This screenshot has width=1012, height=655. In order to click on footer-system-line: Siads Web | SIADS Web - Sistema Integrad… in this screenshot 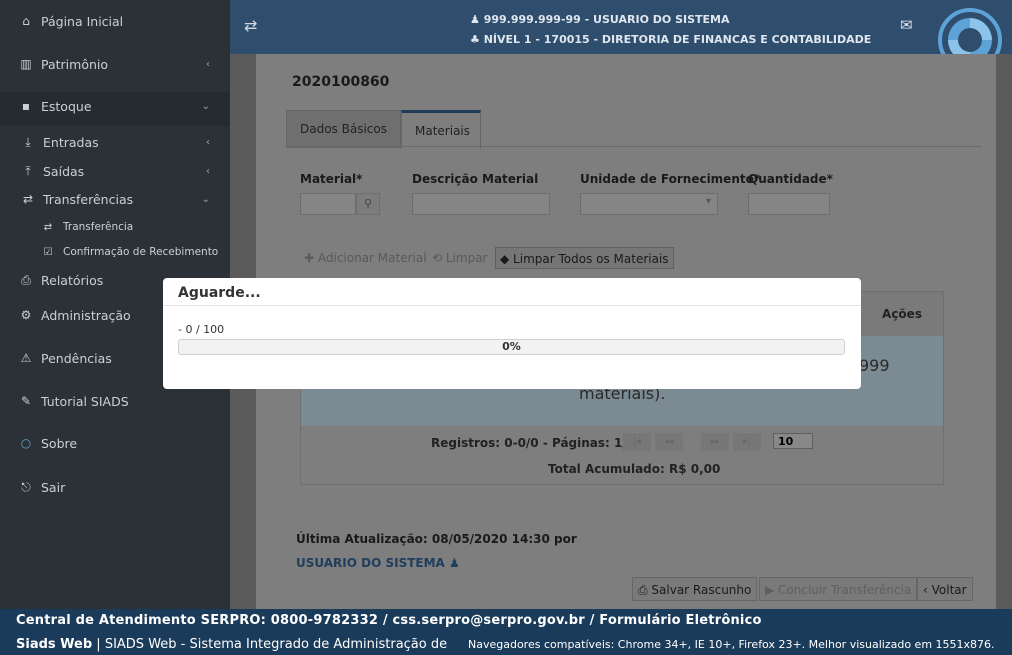, I will do `click(231, 644)`.